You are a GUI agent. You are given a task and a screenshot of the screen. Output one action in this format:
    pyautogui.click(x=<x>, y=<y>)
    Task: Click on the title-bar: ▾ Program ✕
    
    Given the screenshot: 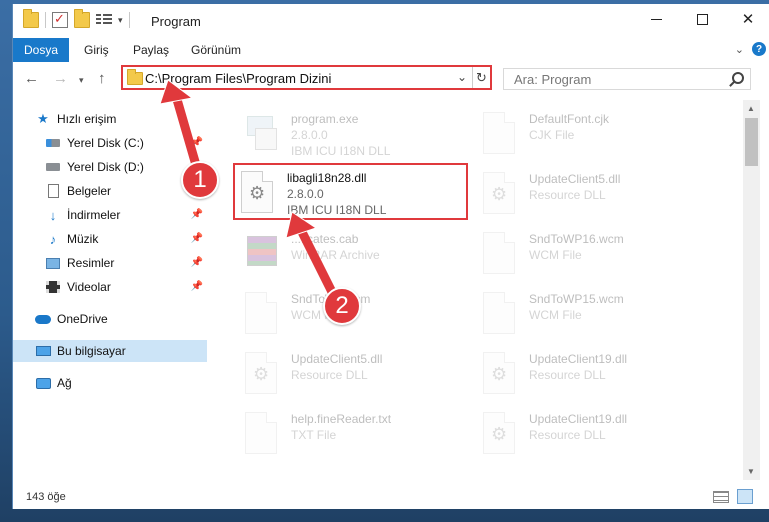 What is the action you would take?
    pyautogui.click(x=391, y=21)
    